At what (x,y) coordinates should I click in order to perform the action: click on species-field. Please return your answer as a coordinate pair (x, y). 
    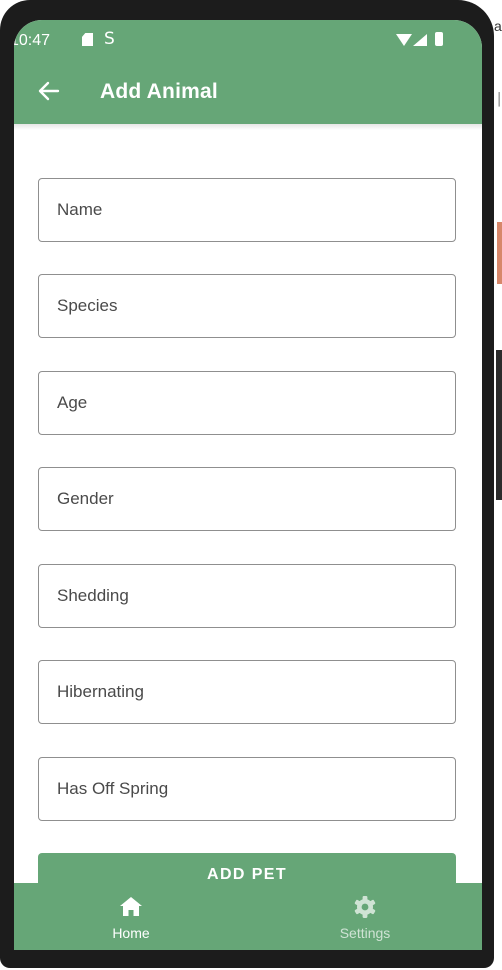
    Looking at the image, I should click on (247, 306).